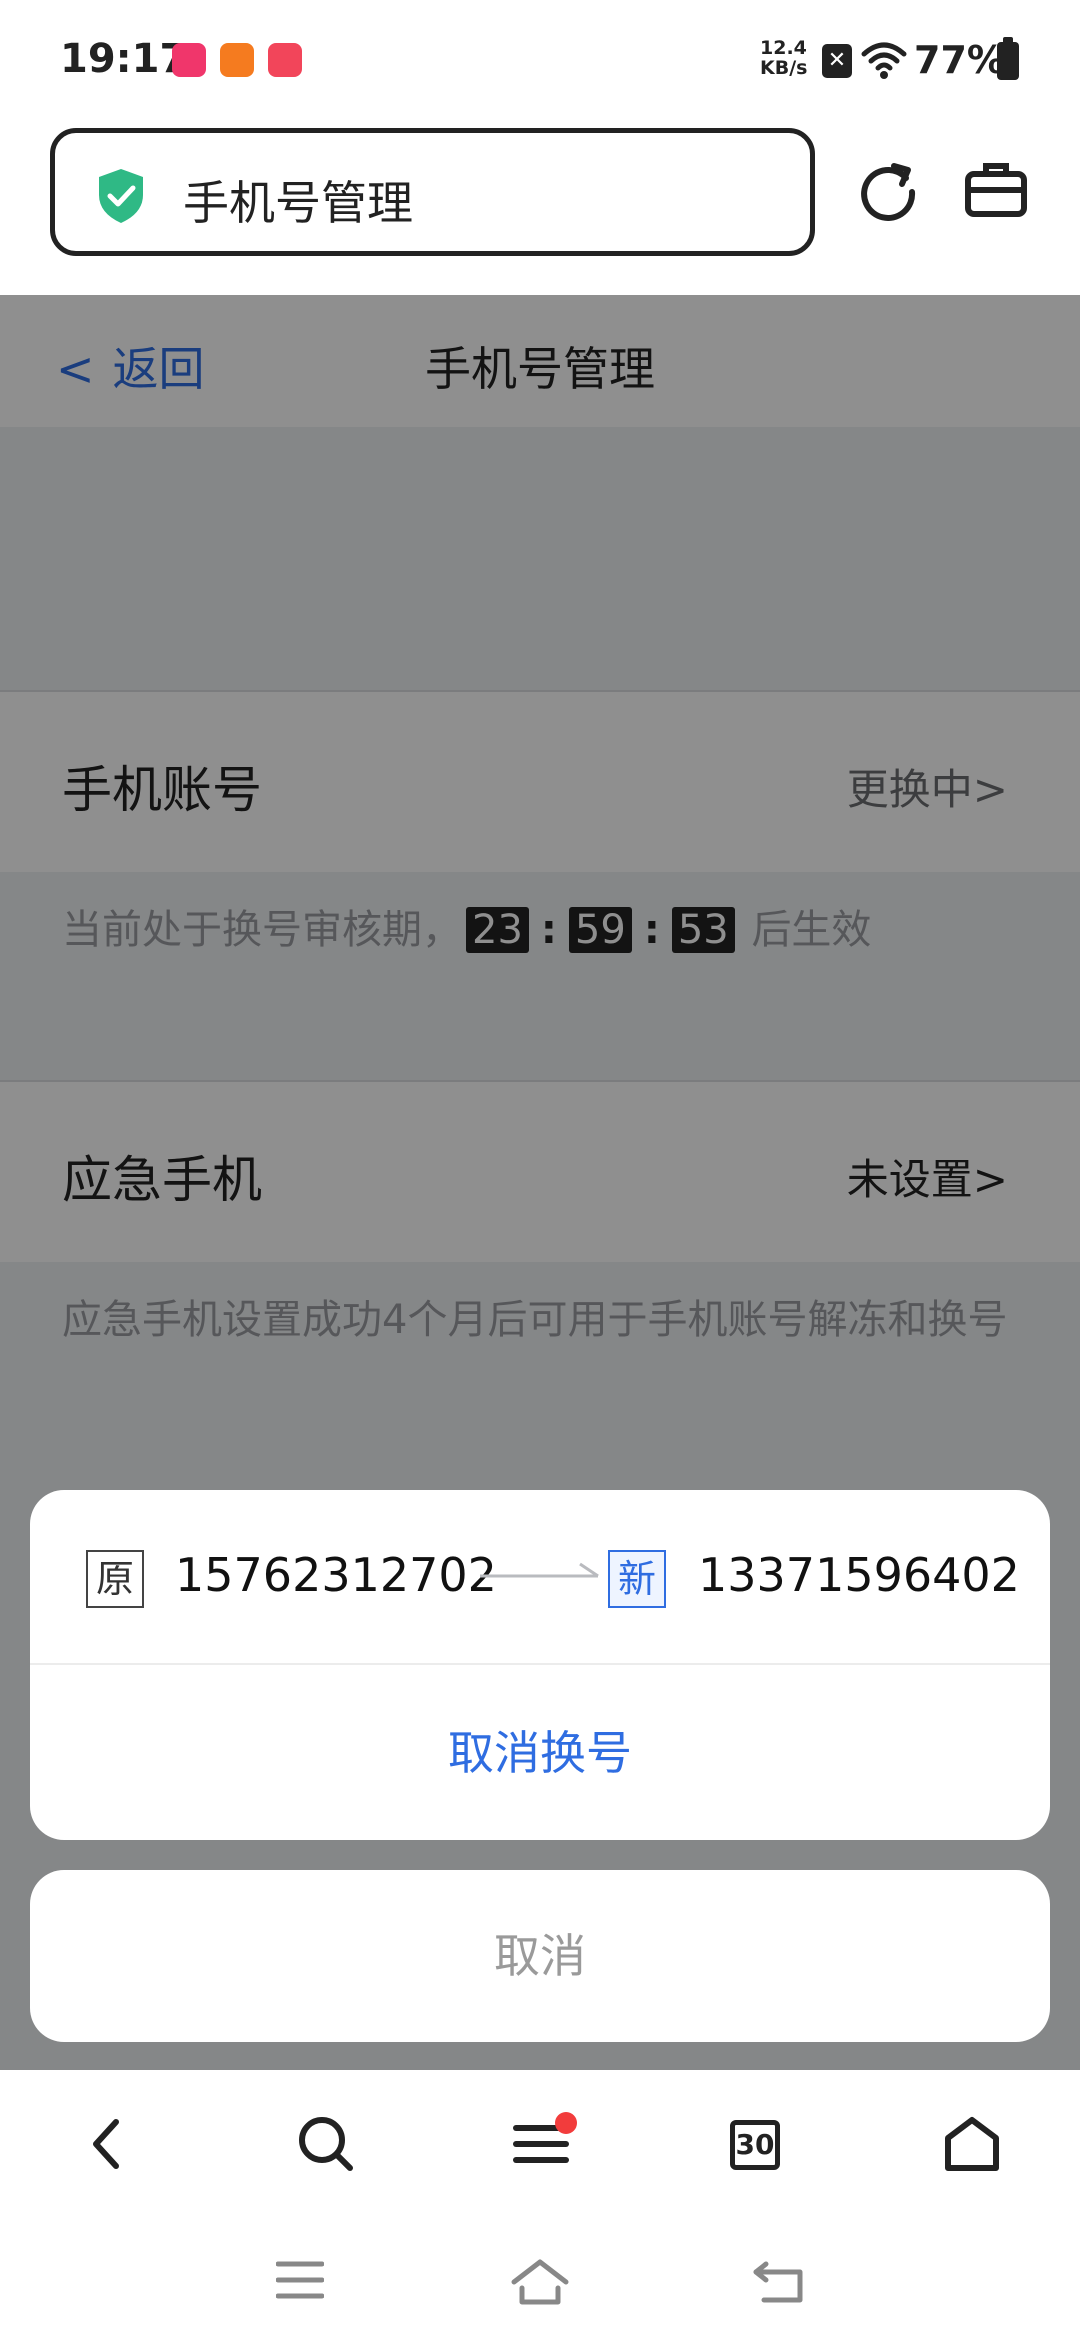  Describe the element at coordinates (540, 2145) in the screenshot. I see `browser-bottom-nav: 30` at that location.